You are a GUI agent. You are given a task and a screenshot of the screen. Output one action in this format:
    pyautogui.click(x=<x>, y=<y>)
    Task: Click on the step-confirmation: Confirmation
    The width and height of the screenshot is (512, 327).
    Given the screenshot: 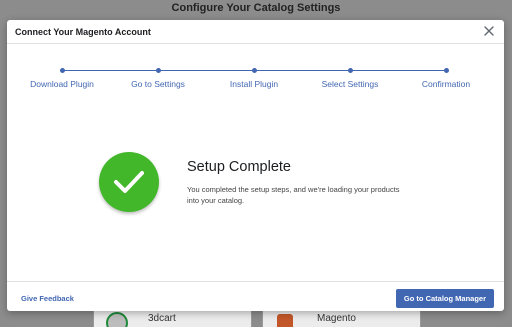 What is the action you would take?
    pyautogui.click(x=446, y=76)
    